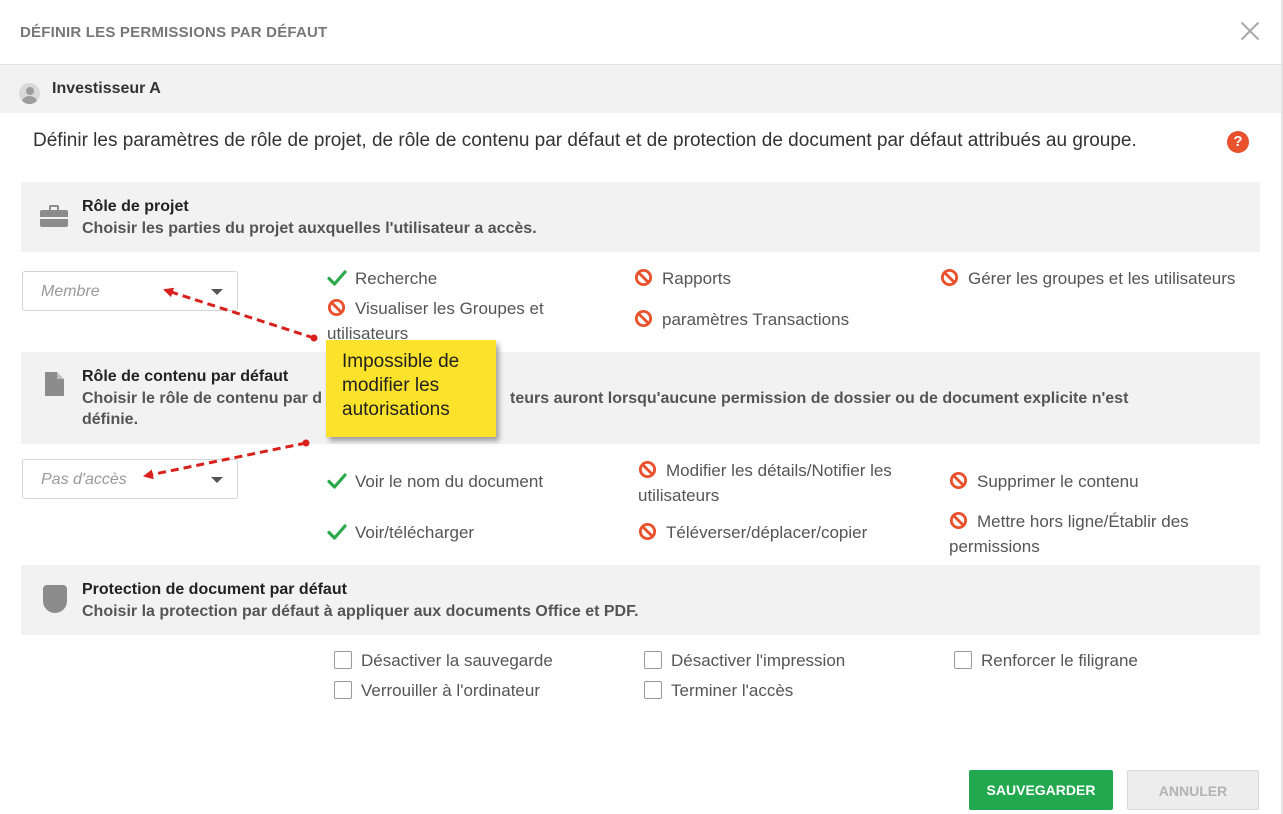  What do you see at coordinates (435, 320) in the screenshot?
I see `permission-item: Visualiser les Groupes et utilisateurs` at bounding box center [435, 320].